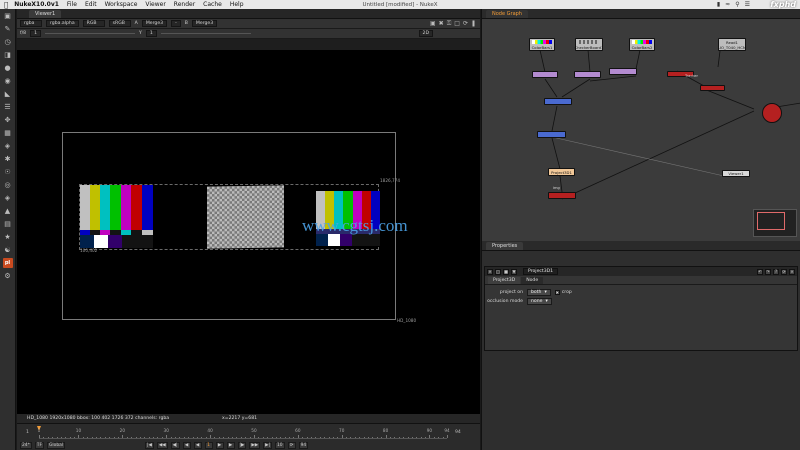  What do you see at coordinates (587, 74) in the screenshot?
I see `node-transform2` at bounding box center [587, 74].